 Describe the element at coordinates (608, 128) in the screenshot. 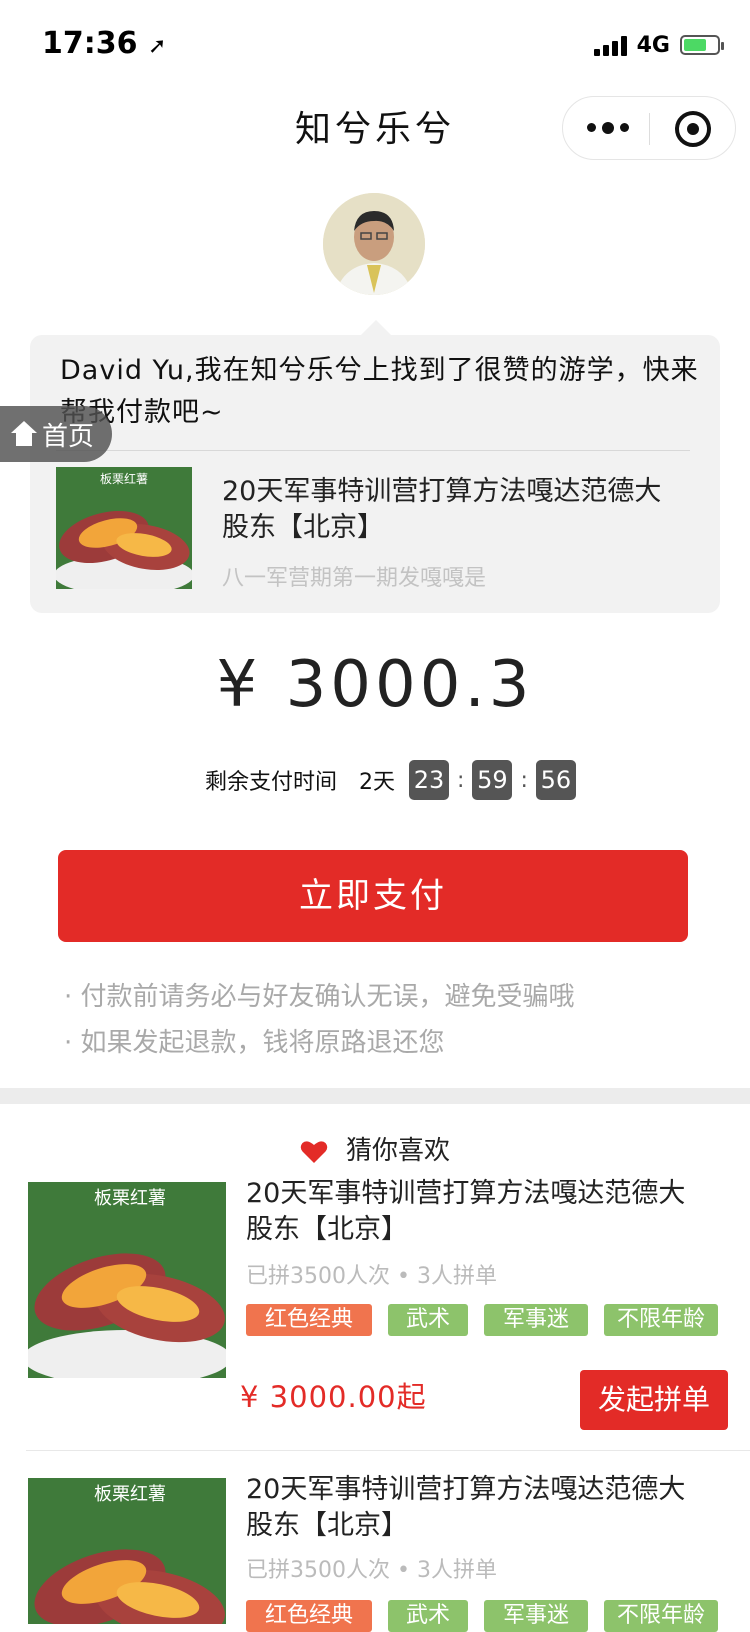

I see `more-icon` at that location.